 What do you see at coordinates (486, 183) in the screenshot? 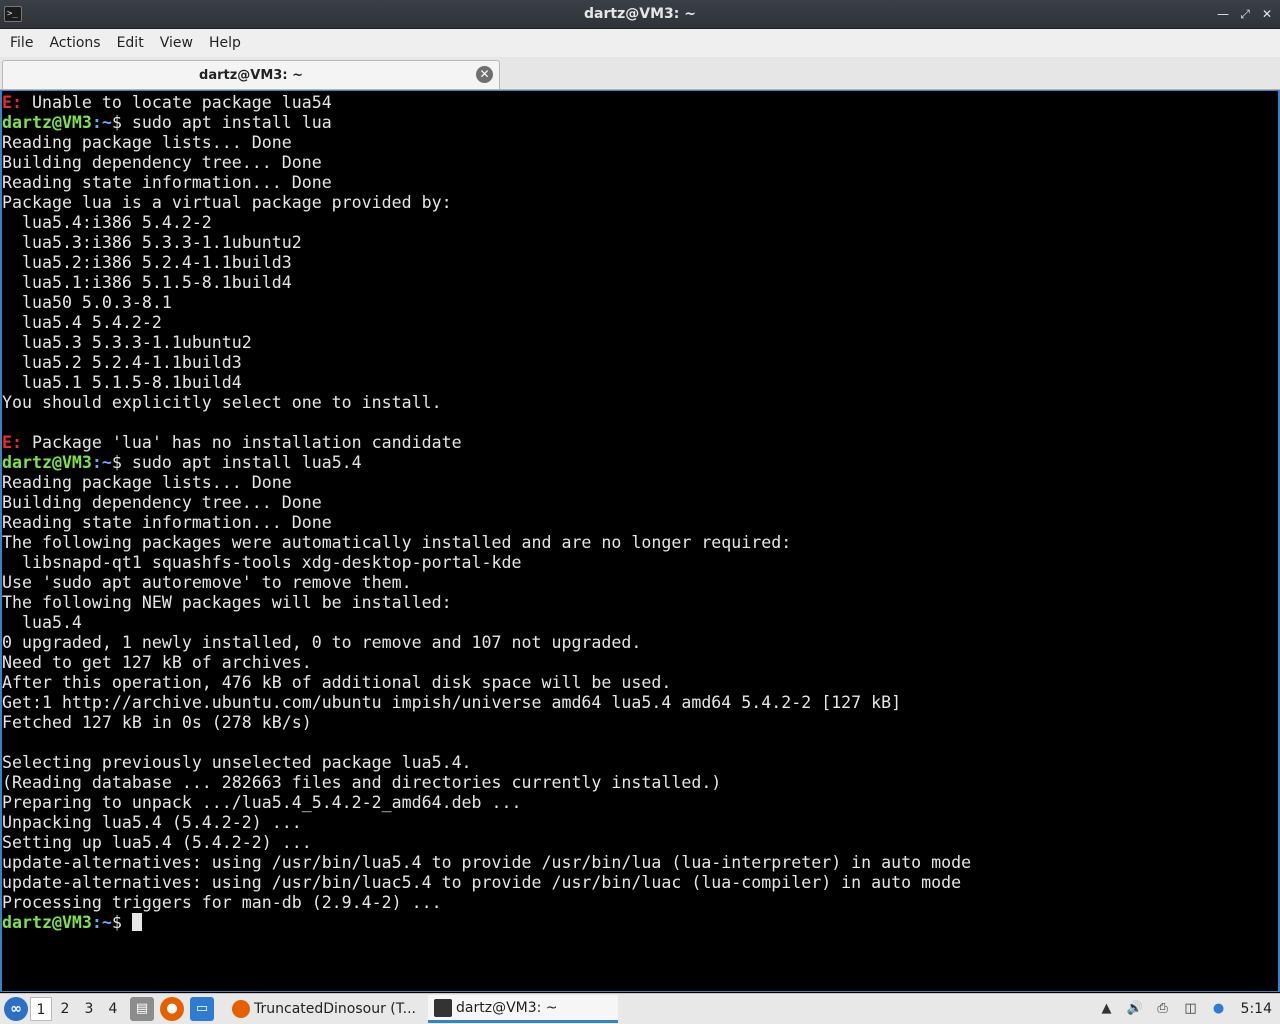
I see `terminal-line: Reading state information... Done` at bounding box center [486, 183].